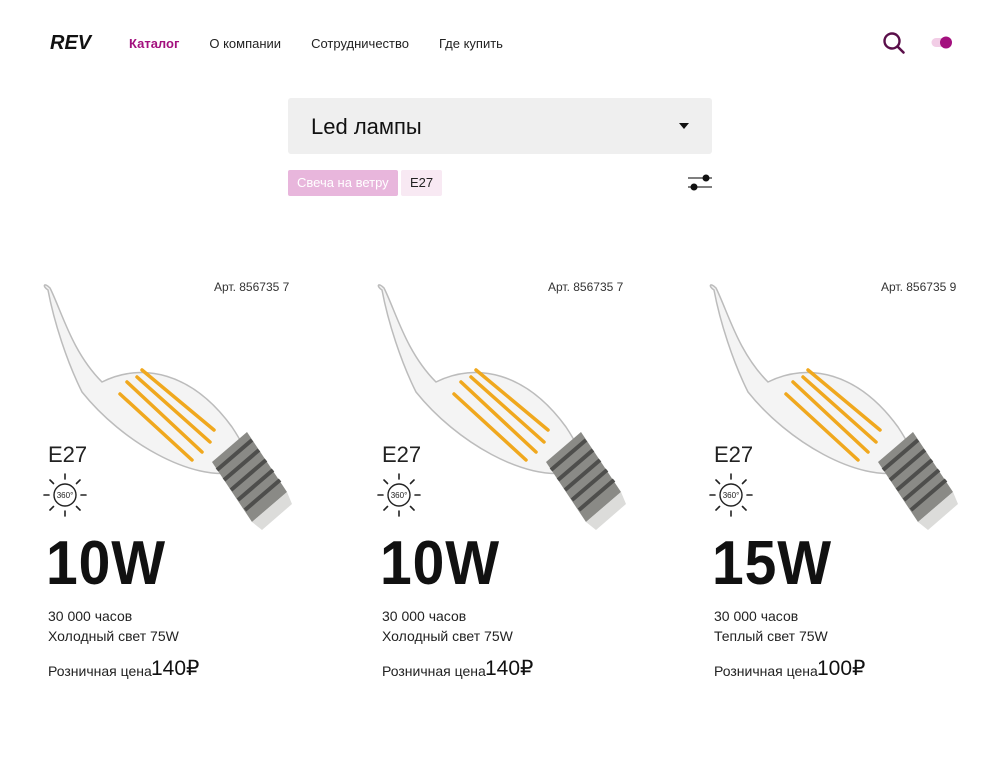 Image resolution: width=1000 pixels, height=770 pixels. What do you see at coordinates (919, 287) in the screenshot?
I see `article-number: Арт. 856735 9` at bounding box center [919, 287].